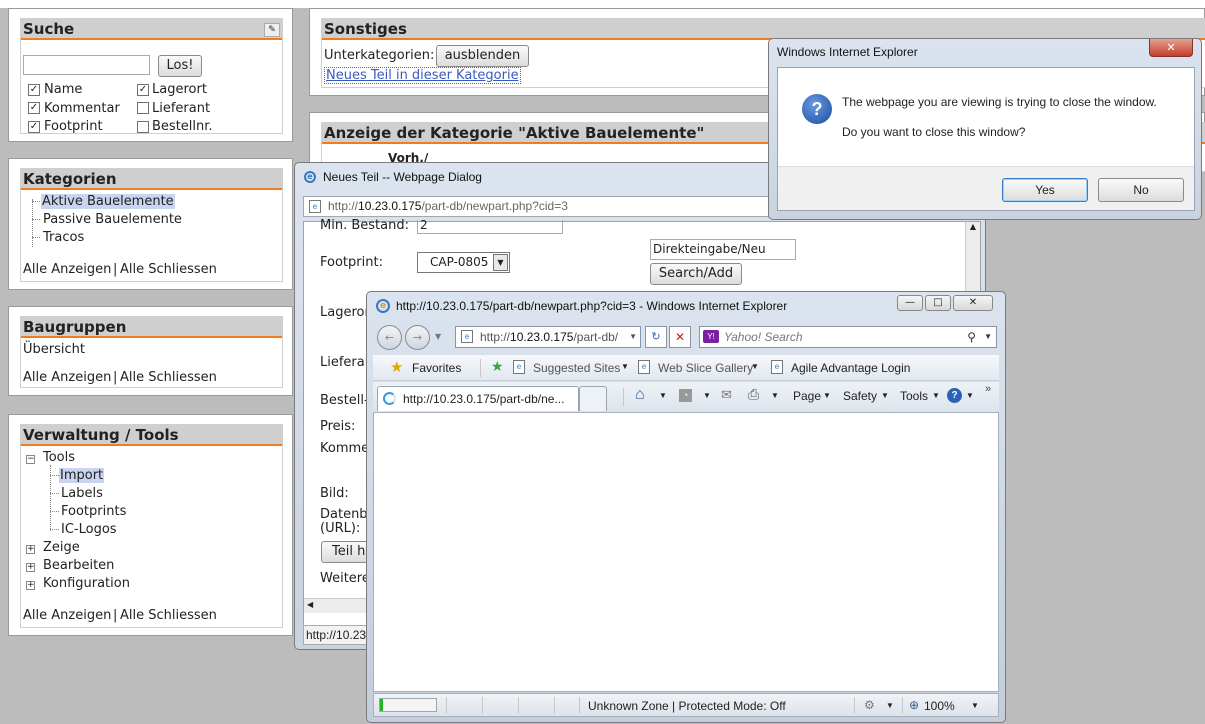 This screenshot has width=1205, height=724. I want to click on dialog-address-path: /part-db/newpart.php?cid=3, so click(494, 206).